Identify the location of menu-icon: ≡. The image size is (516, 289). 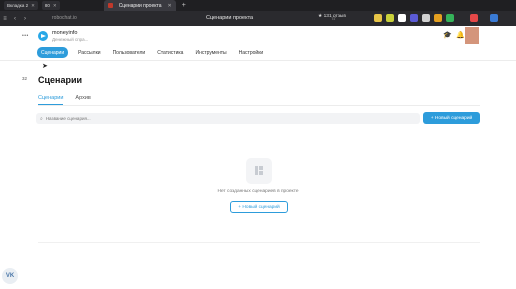
(5, 19).